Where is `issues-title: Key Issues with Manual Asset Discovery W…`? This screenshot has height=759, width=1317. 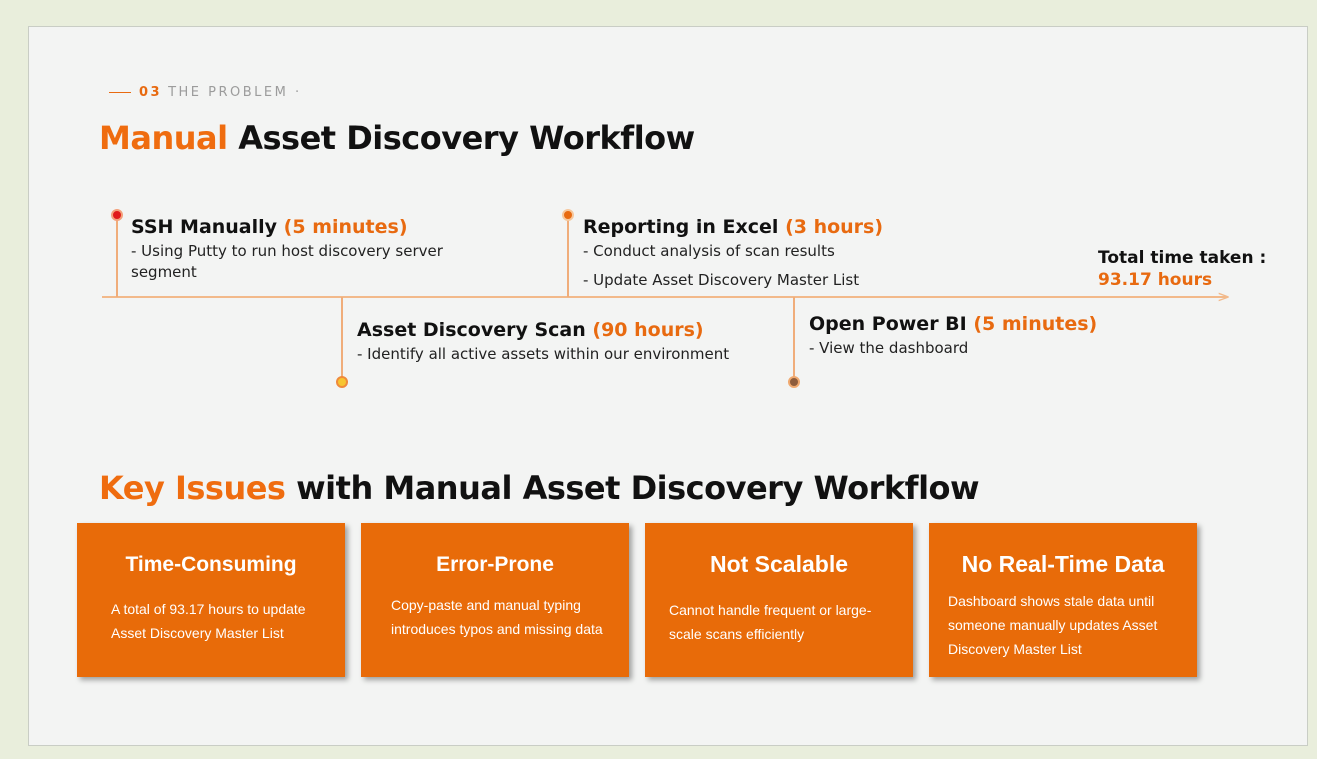 issues-title: Key Issues with Manual Asset Discovery W… is located at coordinates (539, 488).